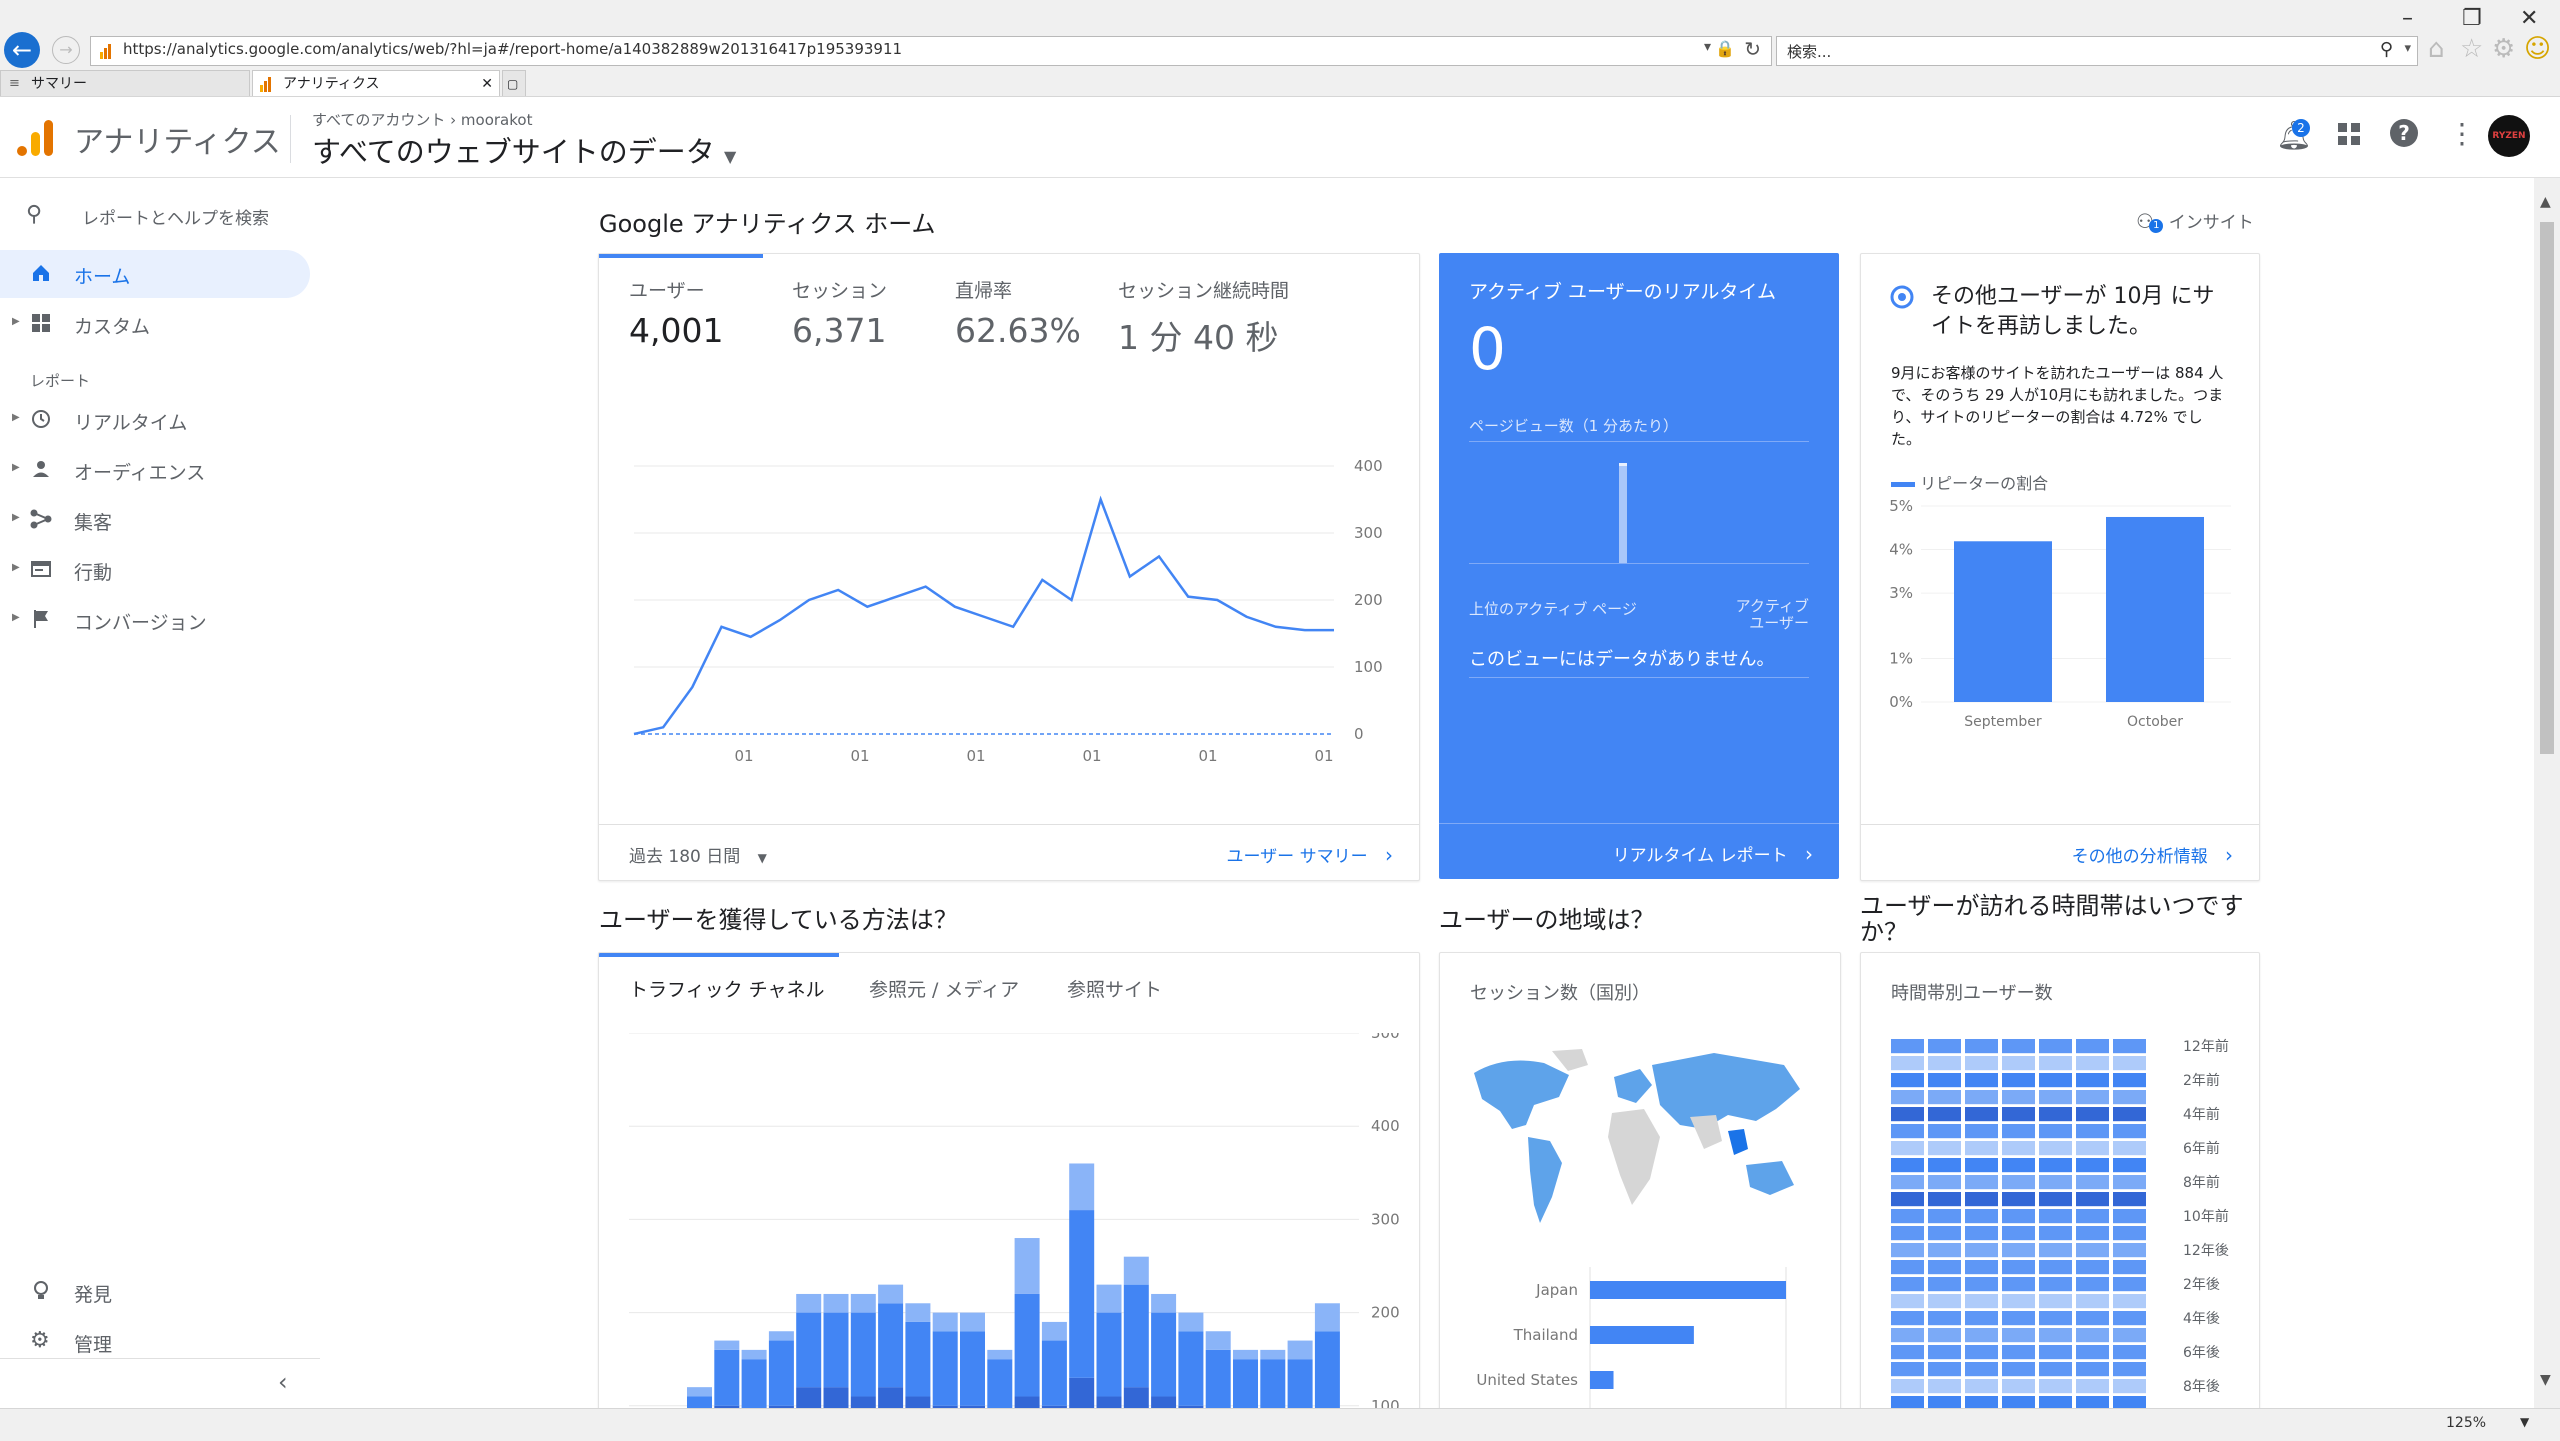  What do you see at coordinates (1527, 1380) in the screenshot?
I see `category-label: United States` at bounding box center [1527, 1380].